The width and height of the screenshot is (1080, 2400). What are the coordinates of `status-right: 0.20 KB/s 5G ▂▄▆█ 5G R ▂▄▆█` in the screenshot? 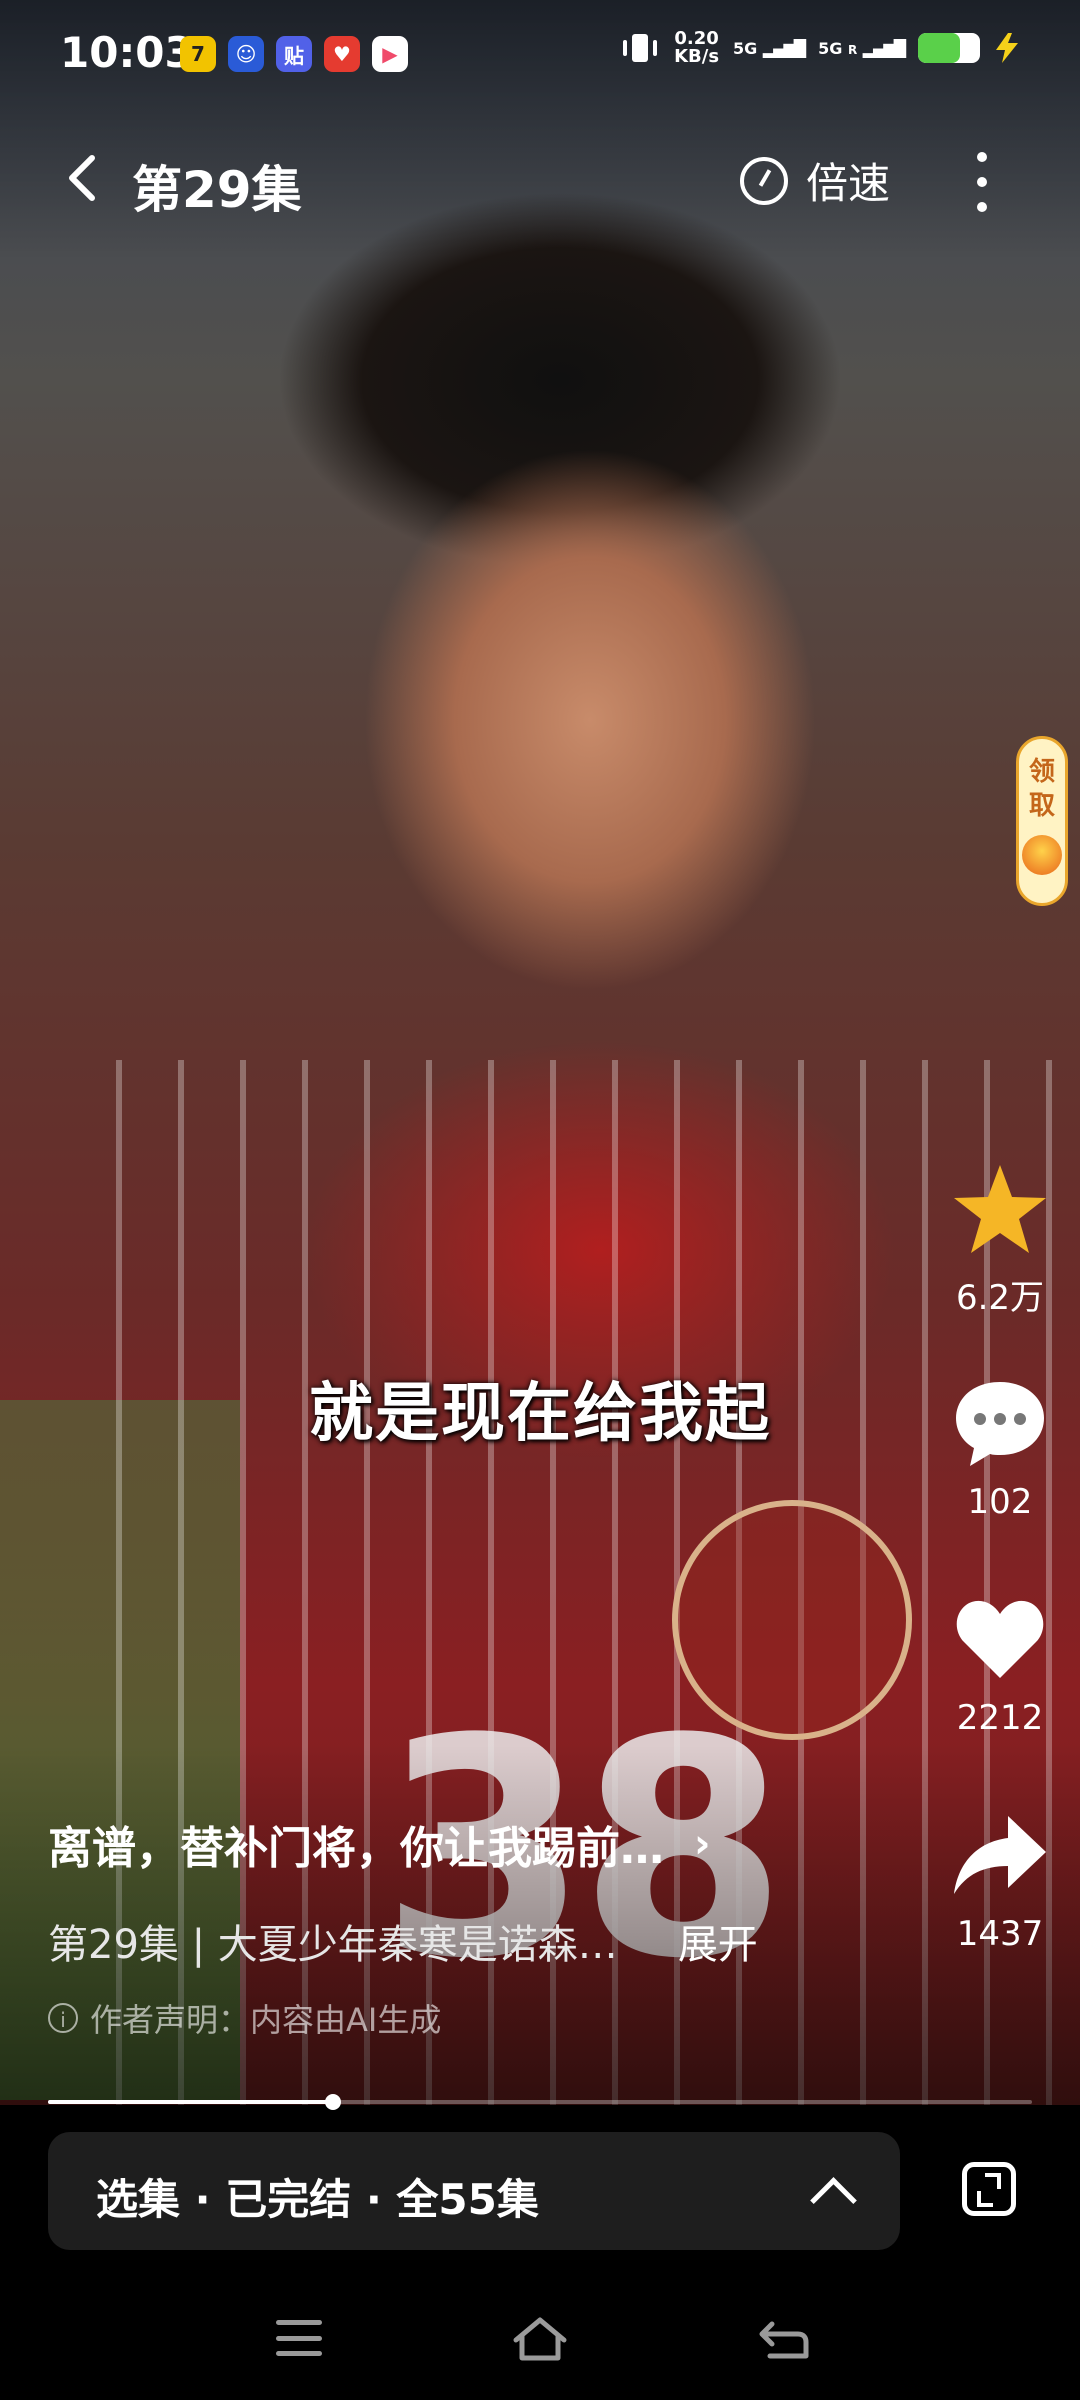 It's located at (820, 48).